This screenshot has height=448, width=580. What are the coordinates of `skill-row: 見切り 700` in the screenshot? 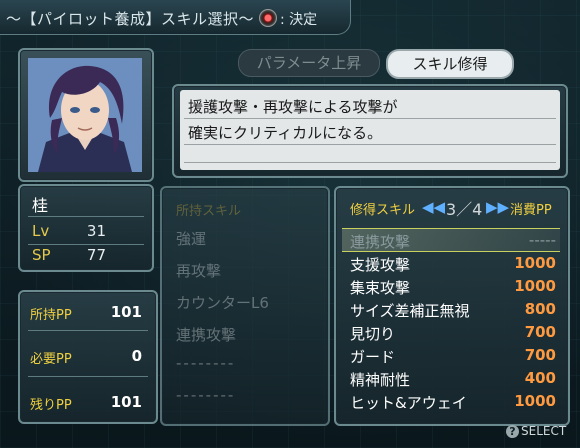 It's located at (451, 332).